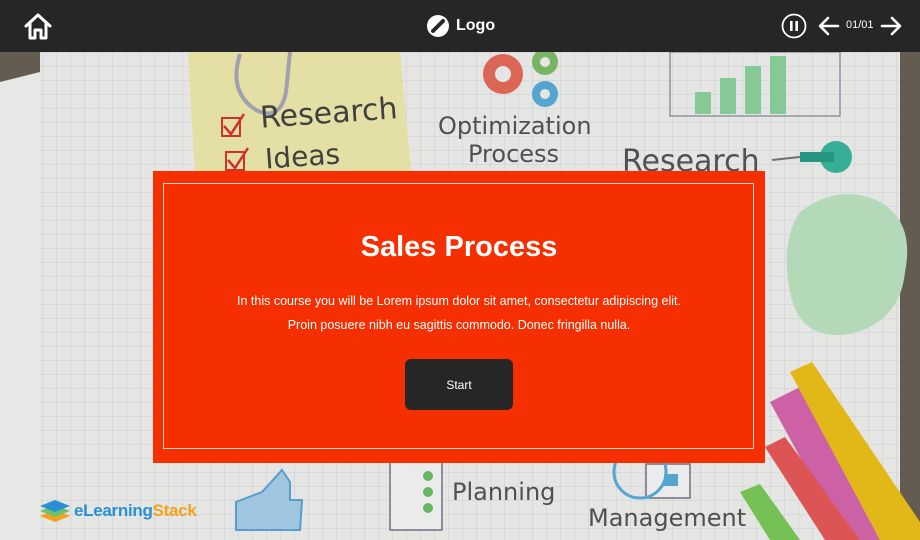 The width and height of the screenshot is (920, 540). Describe the element at coordinates (829, 26) in the screenshot. I see `arrow-left-icon` at that location.